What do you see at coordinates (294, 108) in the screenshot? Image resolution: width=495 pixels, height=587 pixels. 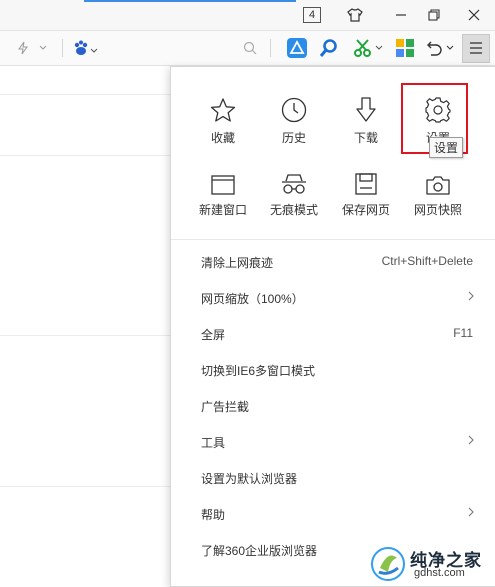 I see `clock-icon` at bounding box center [294, 108].